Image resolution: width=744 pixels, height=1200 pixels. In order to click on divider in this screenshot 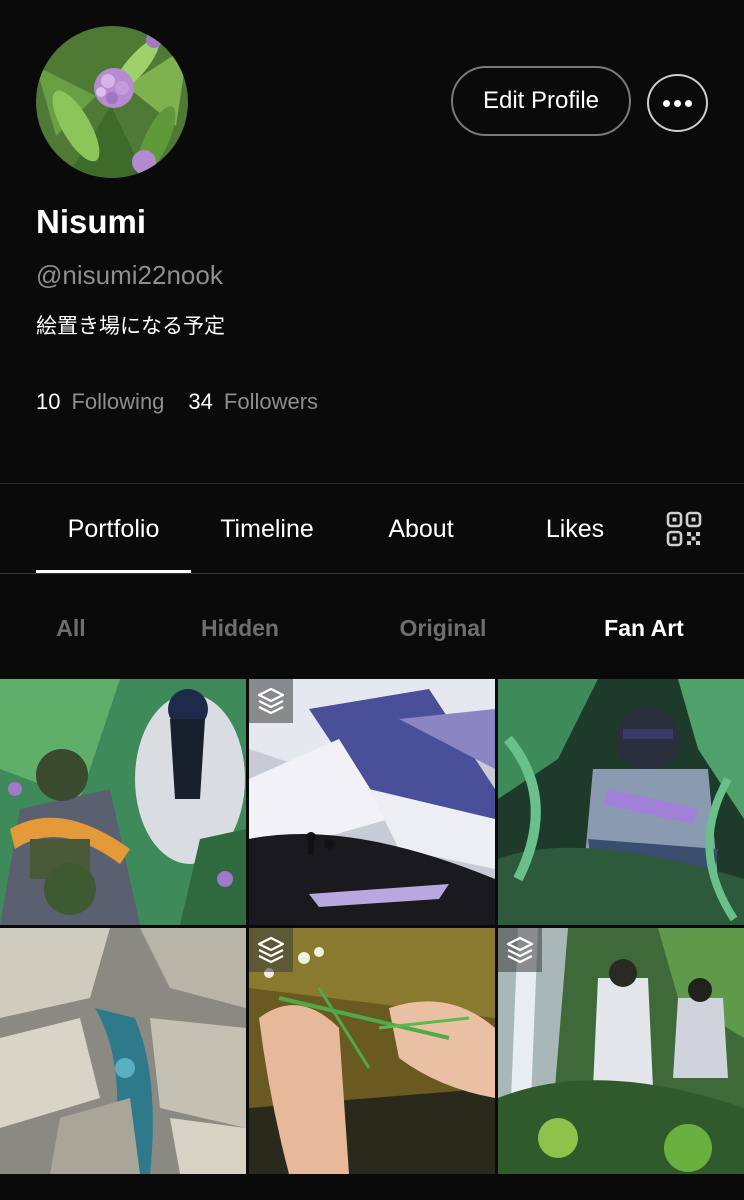, I will do `click(372, 573)`.